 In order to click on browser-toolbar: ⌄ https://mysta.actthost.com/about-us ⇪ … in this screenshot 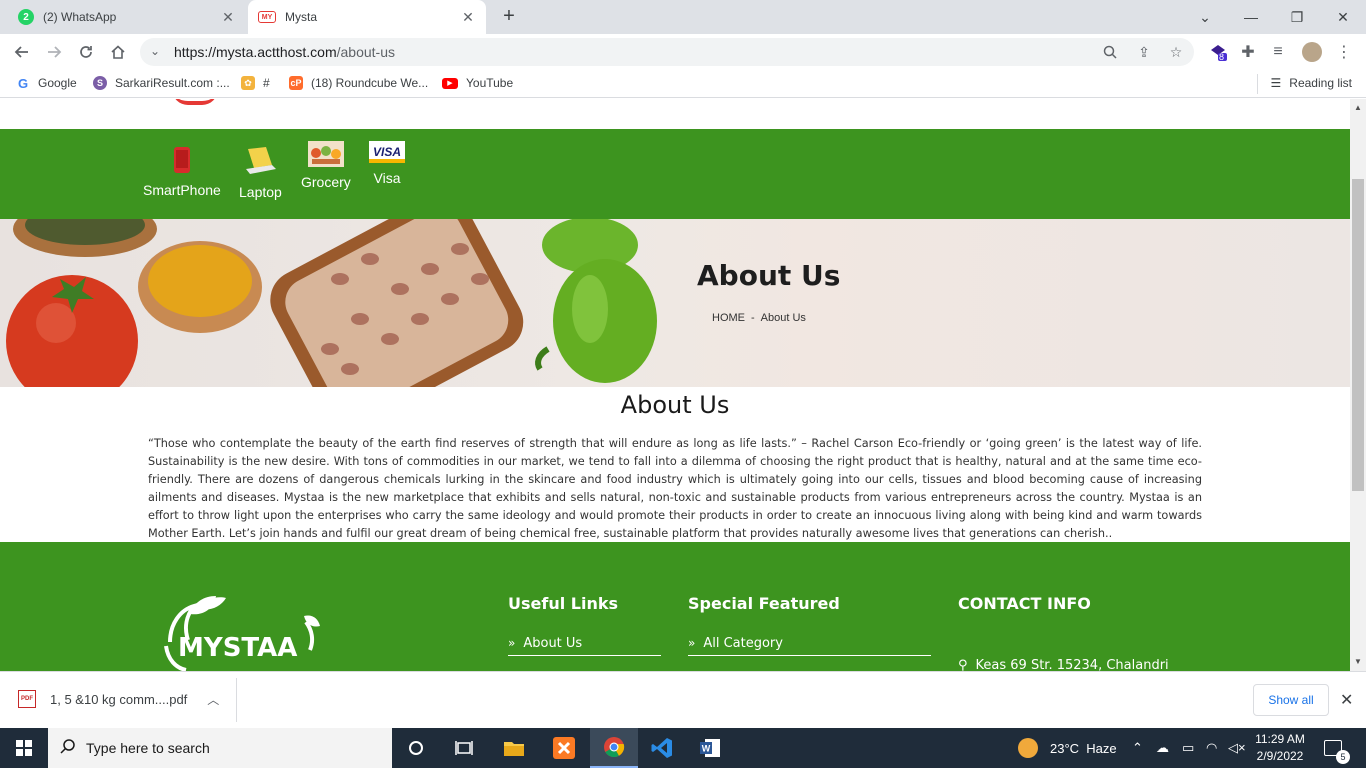, I will do `click(683, 52)`.